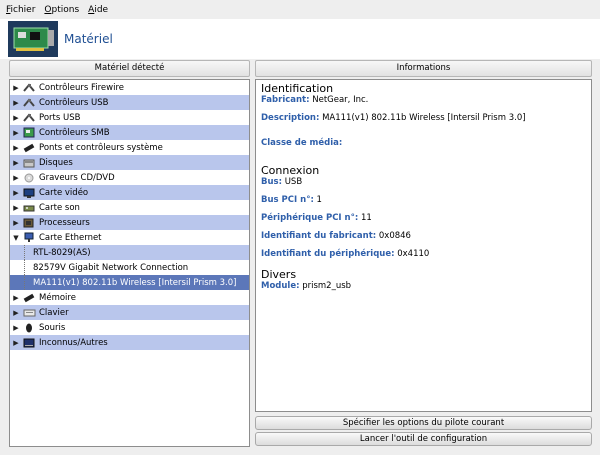  Describe the element at coordinates (70, 237) in the screenshot. I see `tree-item-label: Carte Ethernet` at that location.